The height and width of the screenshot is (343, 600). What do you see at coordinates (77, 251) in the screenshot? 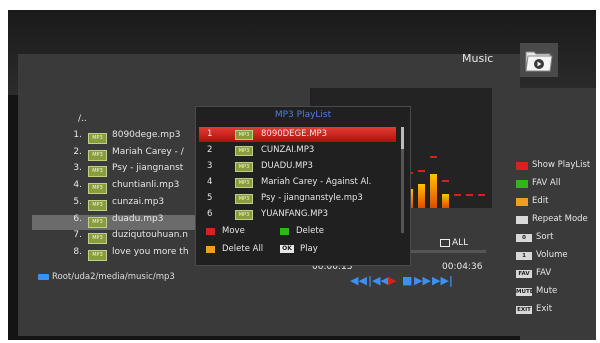
I see `list-item-number: 8.` at bounding box center [77, 251].